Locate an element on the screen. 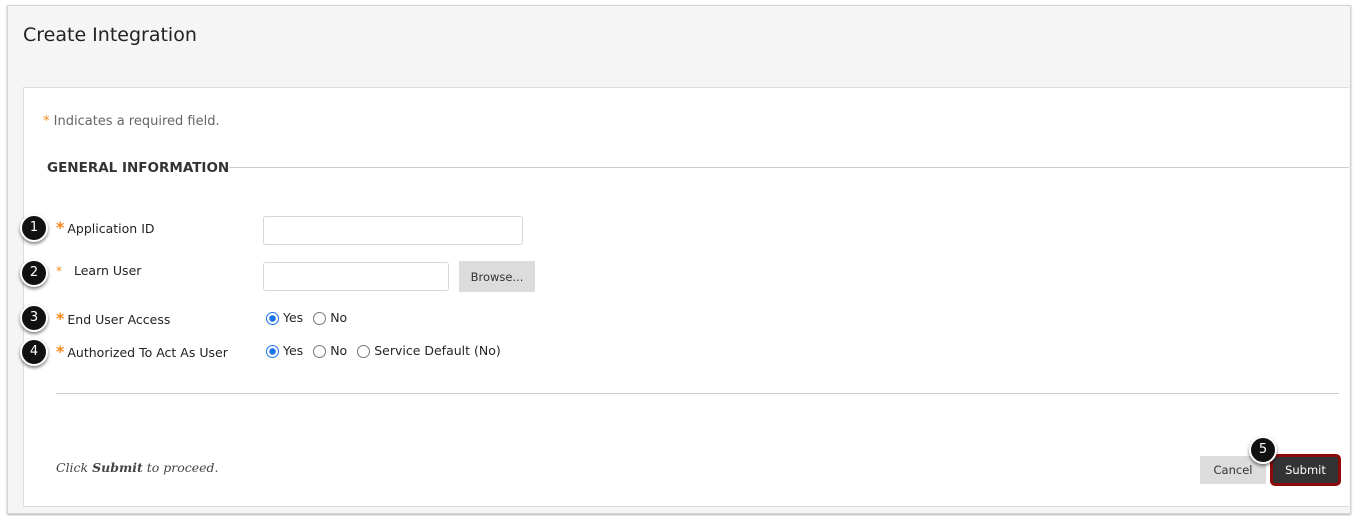 The height and width of the screenshot is (516, 1355). authorized-yes-radio is located at coordinates (272, 351).